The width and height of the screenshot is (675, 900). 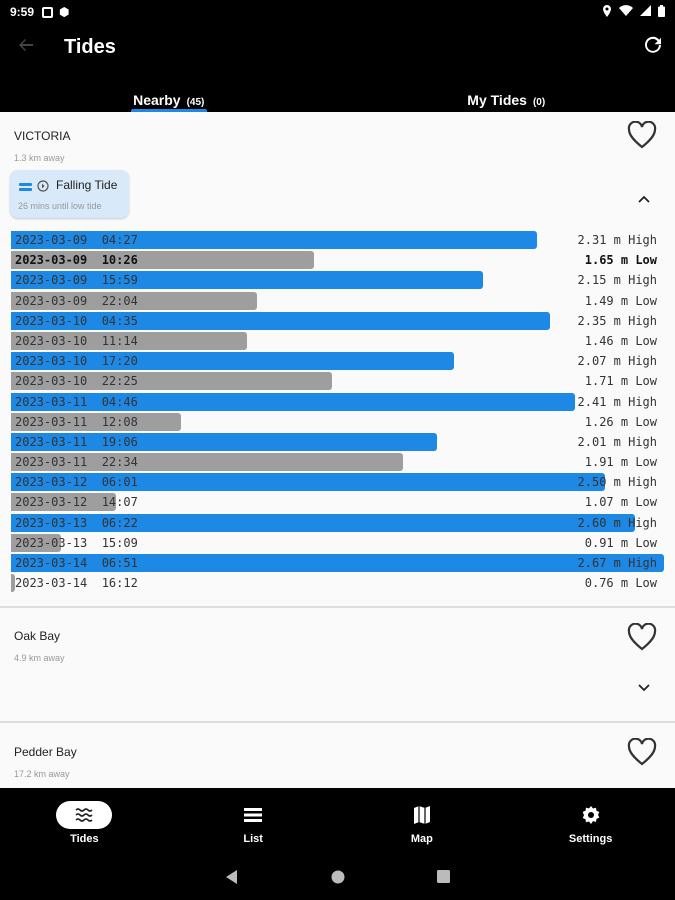 I want to click on bottom-navigation: Tides List Map Settings, so click(x=337, y=823).